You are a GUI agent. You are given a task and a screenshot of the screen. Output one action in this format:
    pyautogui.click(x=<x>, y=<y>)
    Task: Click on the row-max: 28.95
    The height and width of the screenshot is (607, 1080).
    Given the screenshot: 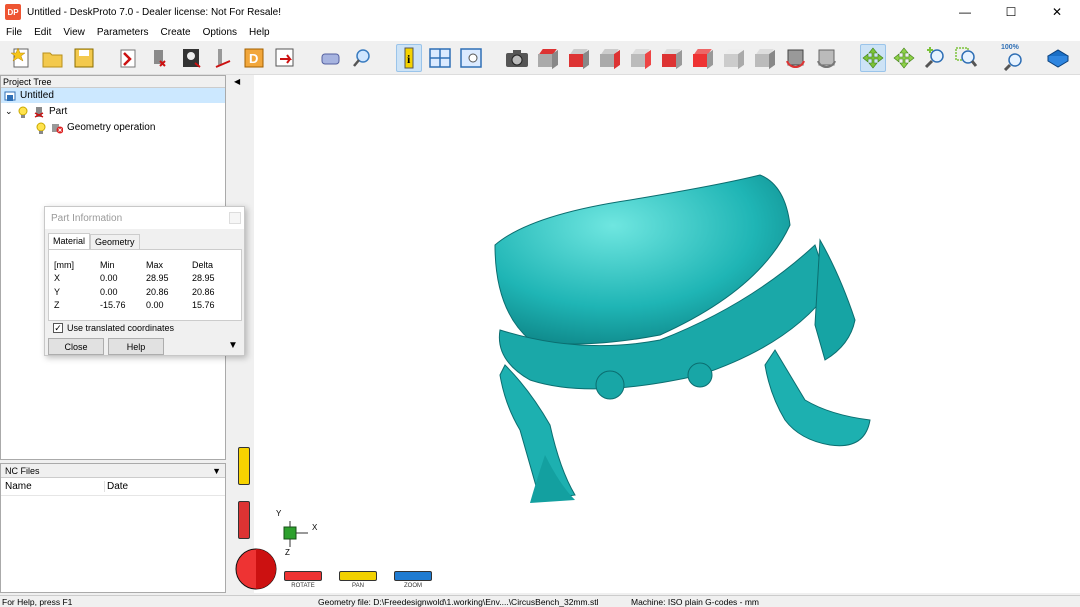 What is the action you would take?
    pyautogui.click(x=157, y=278)
    